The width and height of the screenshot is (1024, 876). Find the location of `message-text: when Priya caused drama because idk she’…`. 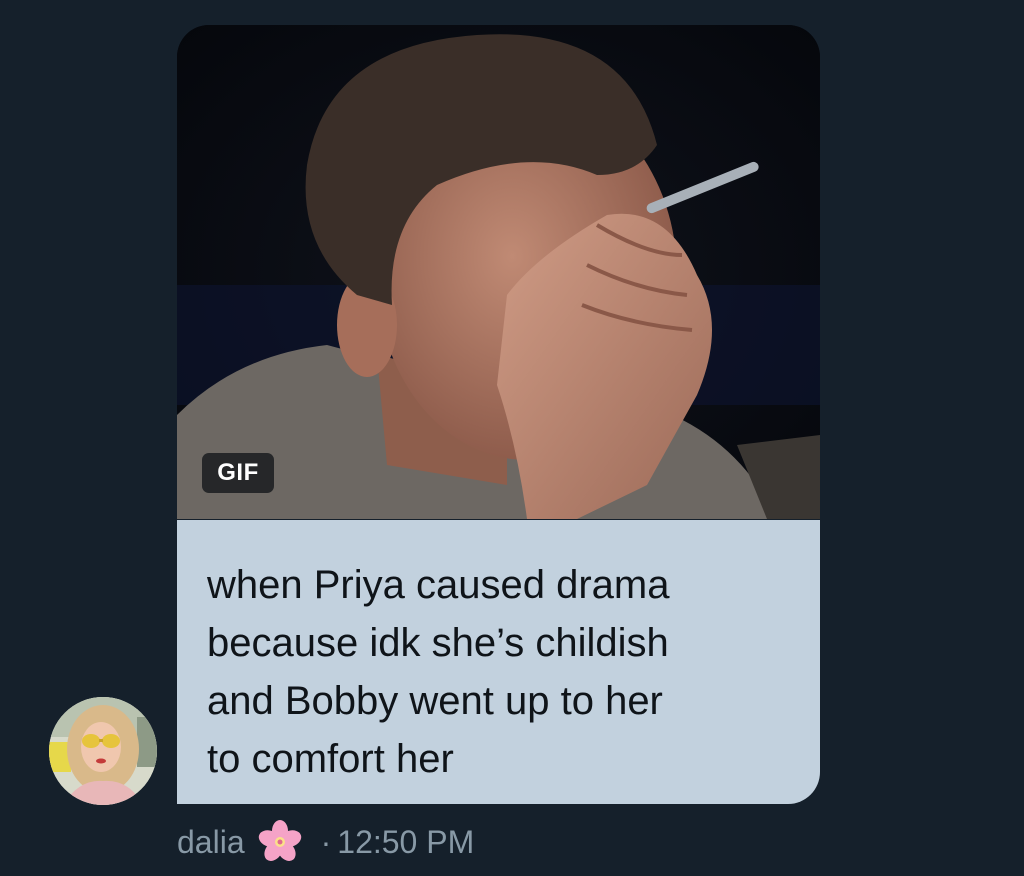

message-text: when Priya caused drama because idk she’… is located at coordinates (438, 672).